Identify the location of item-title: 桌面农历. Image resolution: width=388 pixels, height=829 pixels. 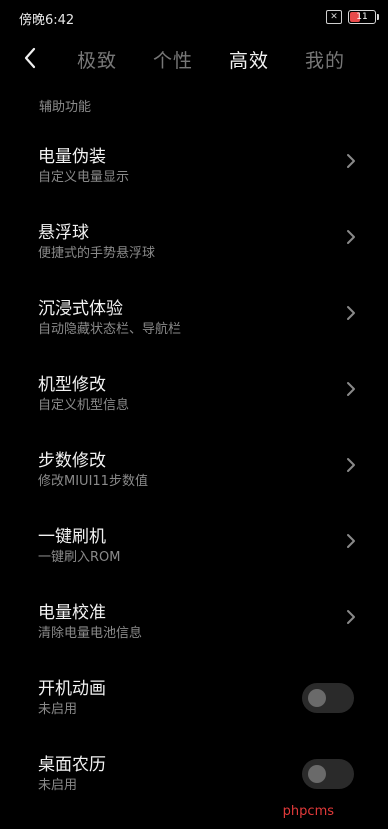
(72, 765).